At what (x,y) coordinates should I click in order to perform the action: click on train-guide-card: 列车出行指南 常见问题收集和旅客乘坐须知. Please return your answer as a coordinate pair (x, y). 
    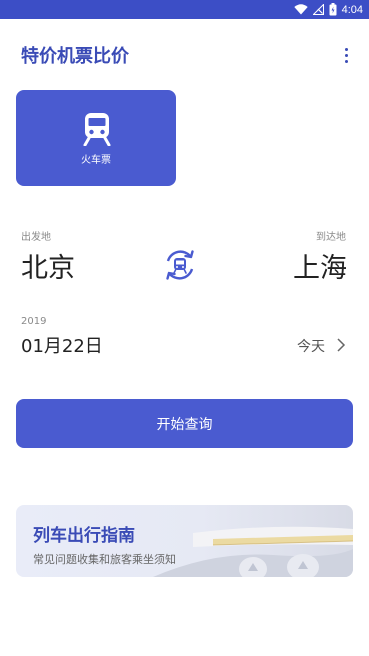
    Looking at the image, I should click on (184, 541).